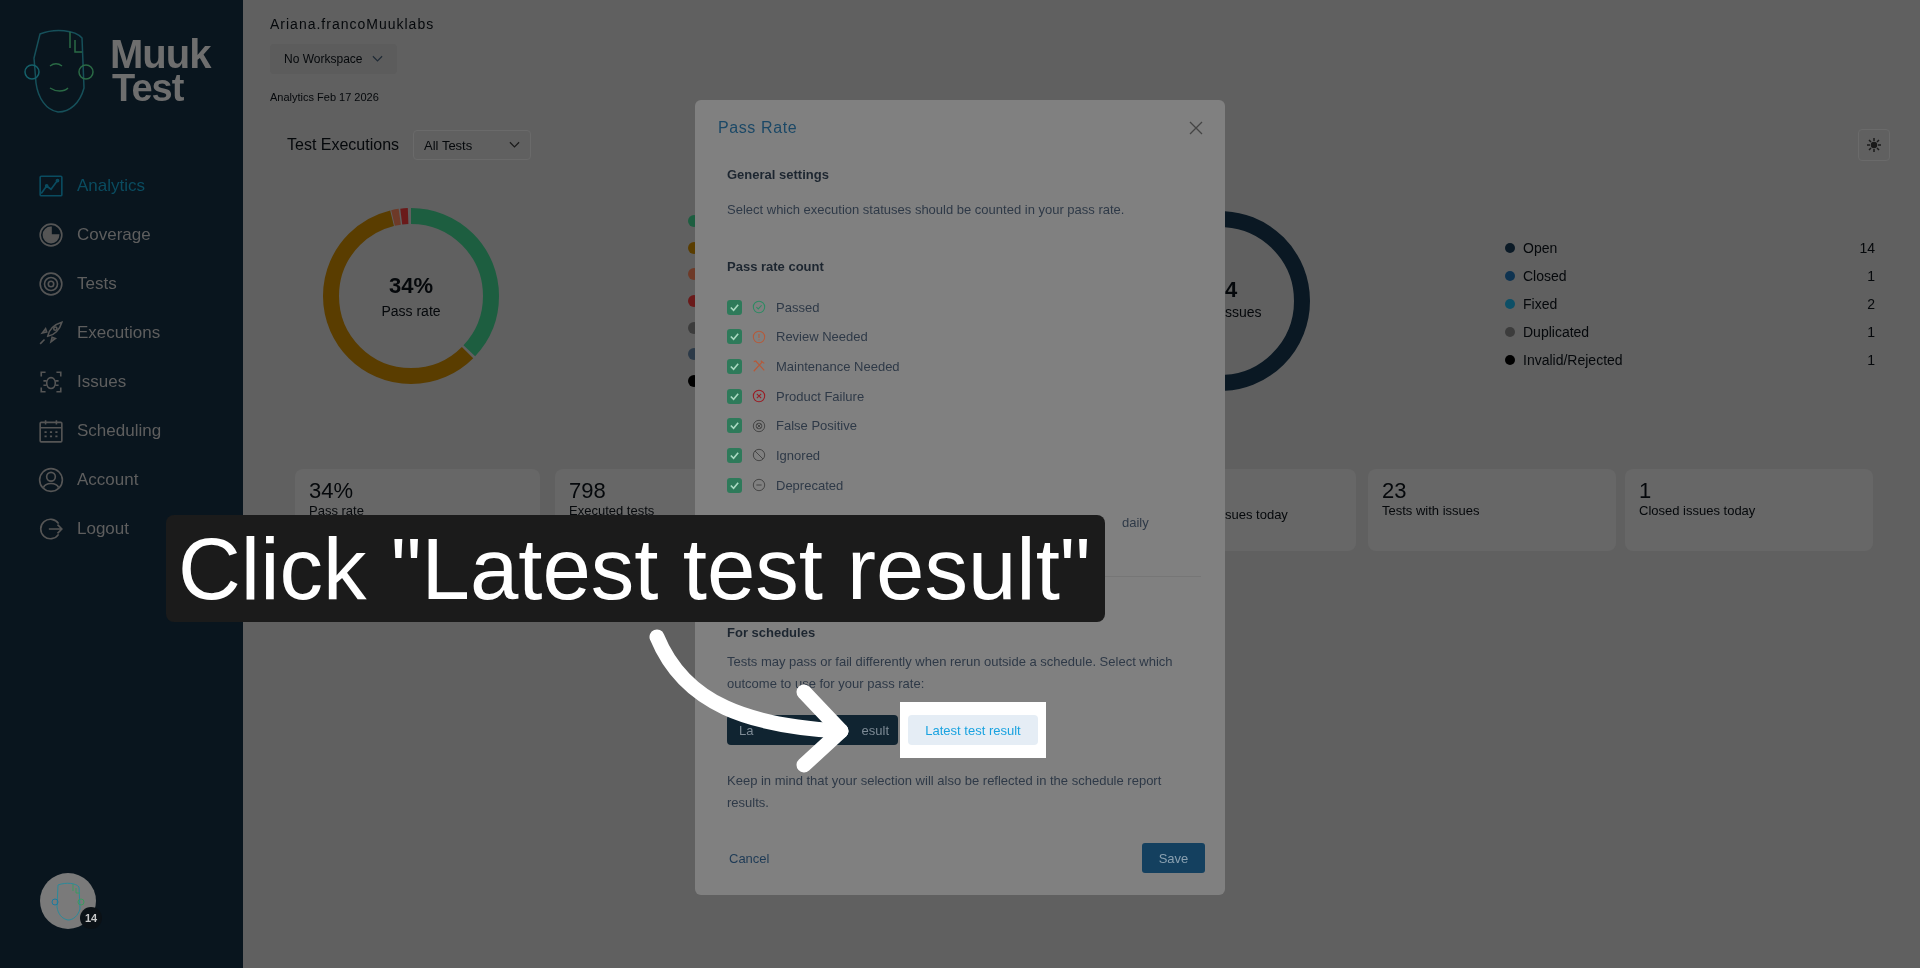 Image resolution: width=1920 pixels, height=968 pixels. Describe the element at coordinates (51, 382) in the screenshot. I see `bug-icon` at that location.